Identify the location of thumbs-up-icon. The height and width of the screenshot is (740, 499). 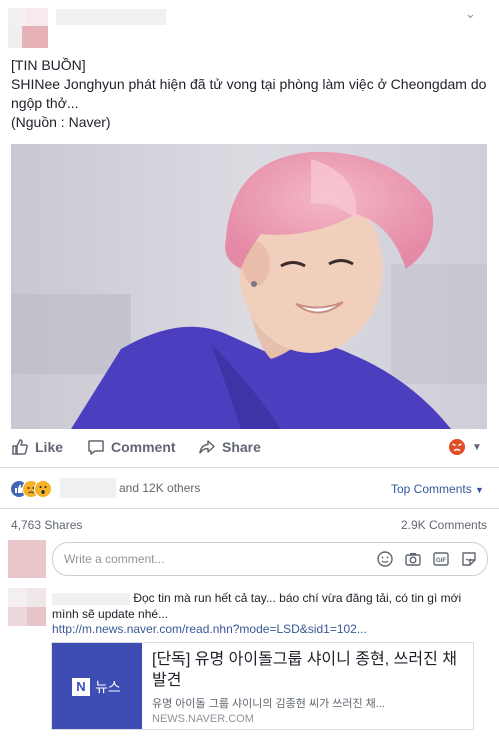
(20, 447).